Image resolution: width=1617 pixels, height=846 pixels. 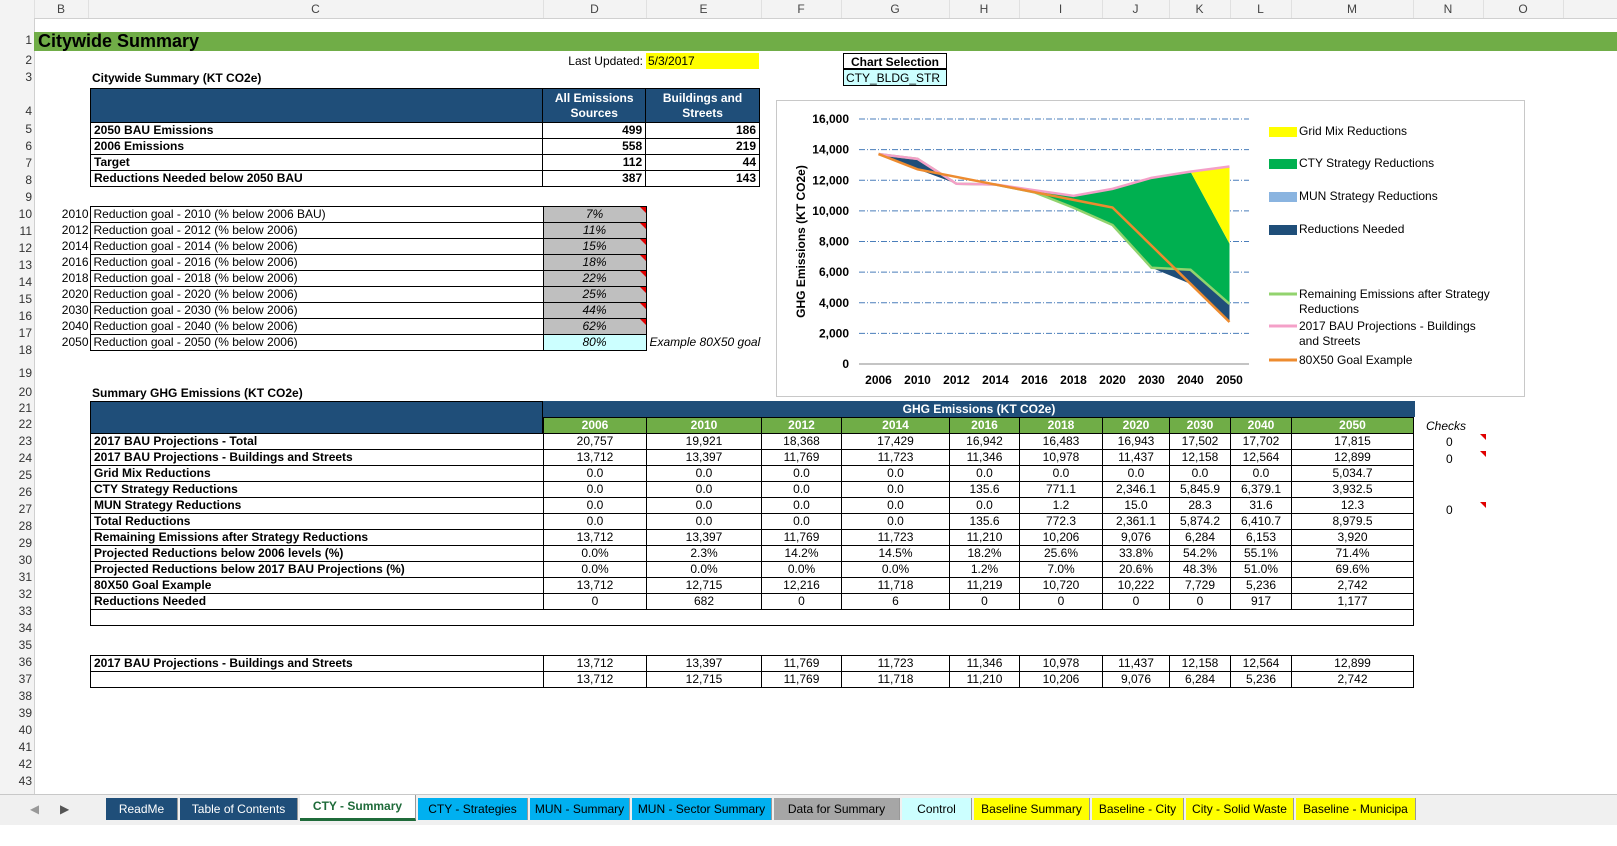 I want to click on goal-label: Reduction goal - 2014 (% below 2006), so click(x=316, y=246).